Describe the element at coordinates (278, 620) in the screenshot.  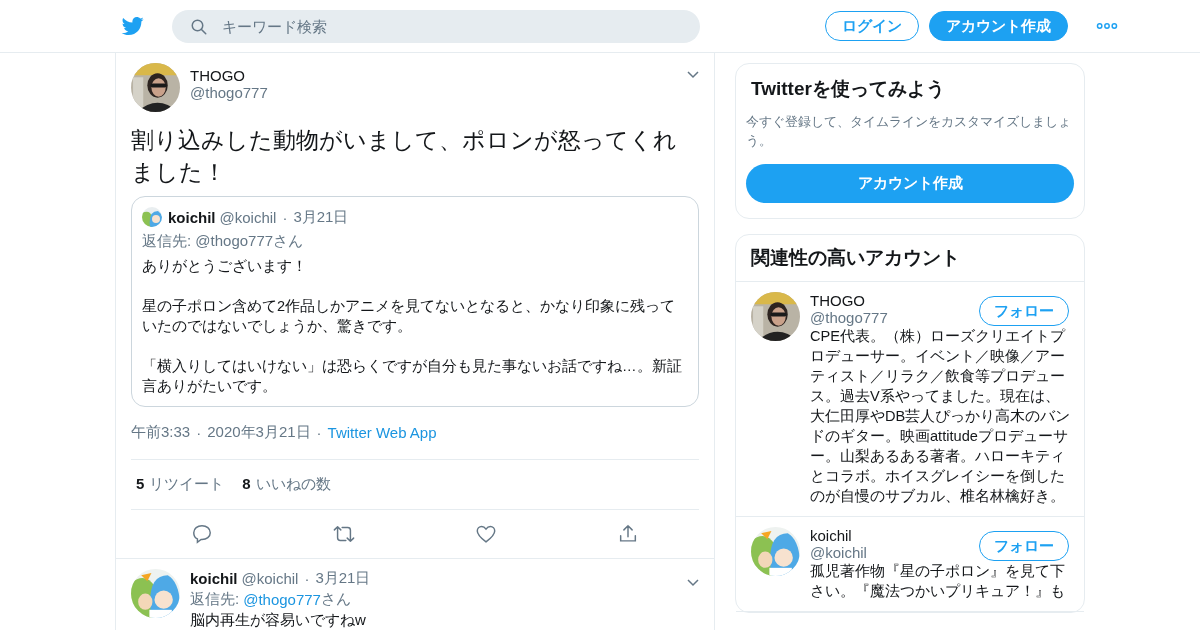
I see `tweet-text: 脳内再生が容易いですねw` at that location.